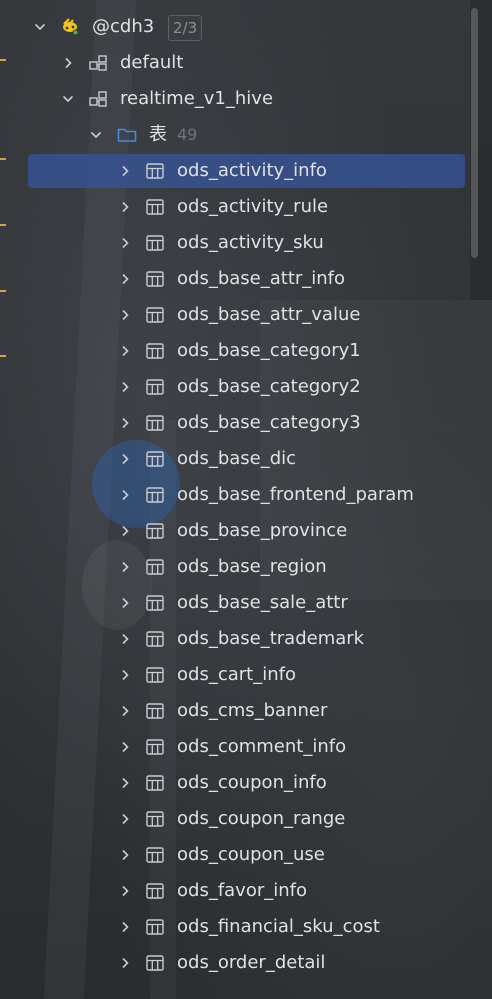 This screenshot has width=492, height=999. I want to click on table-count: 49, so click(187, 134).